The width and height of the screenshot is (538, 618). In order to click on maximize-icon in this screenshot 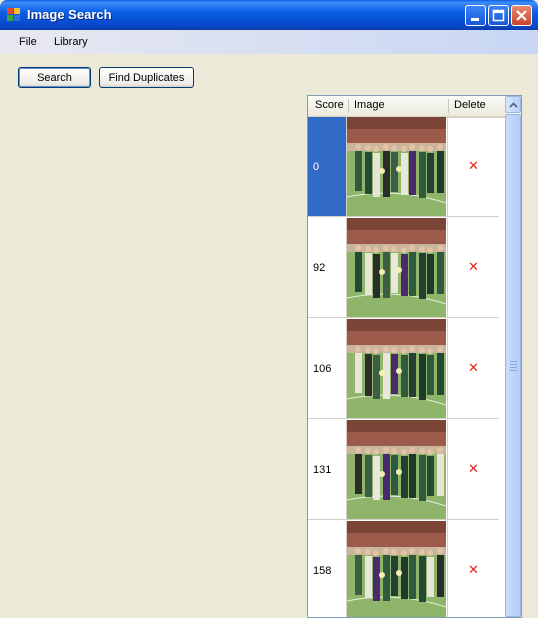, I will do `click(498, 15)`.